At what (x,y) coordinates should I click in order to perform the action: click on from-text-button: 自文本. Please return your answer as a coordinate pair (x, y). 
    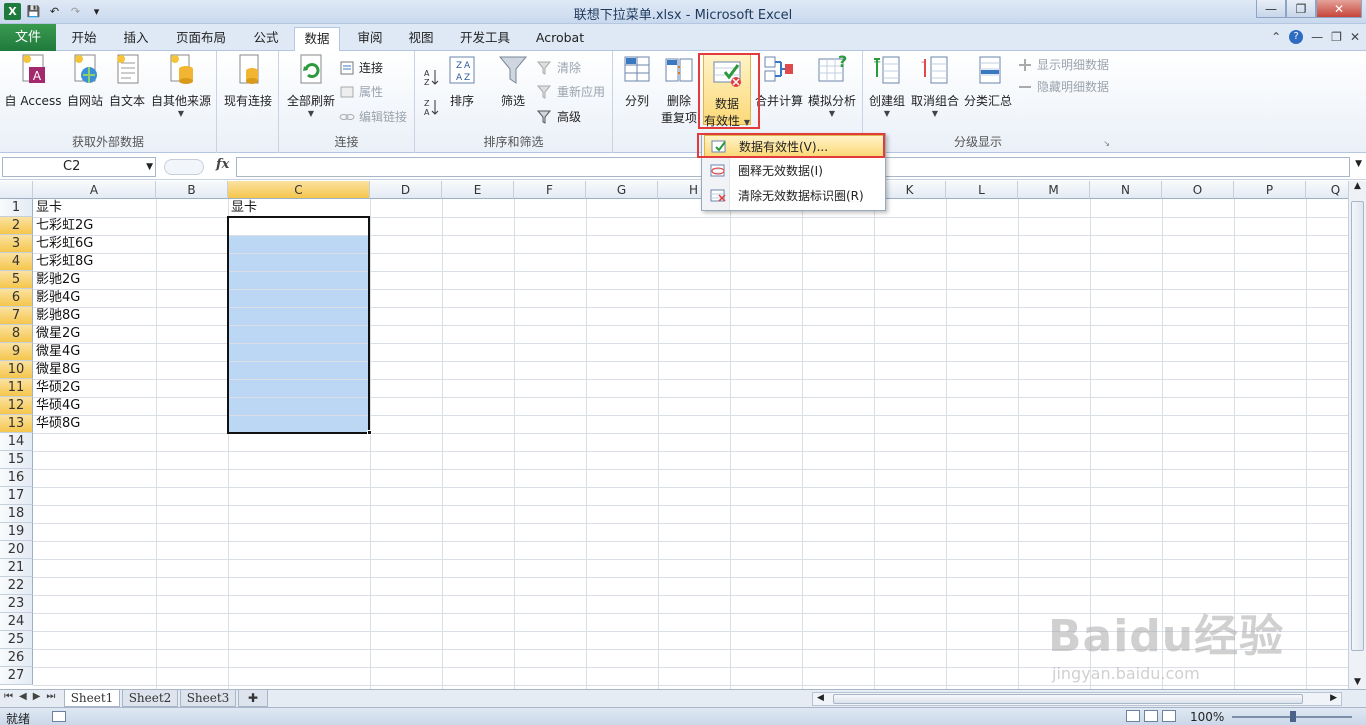
    Looking at the image, I should click on (127, 81).